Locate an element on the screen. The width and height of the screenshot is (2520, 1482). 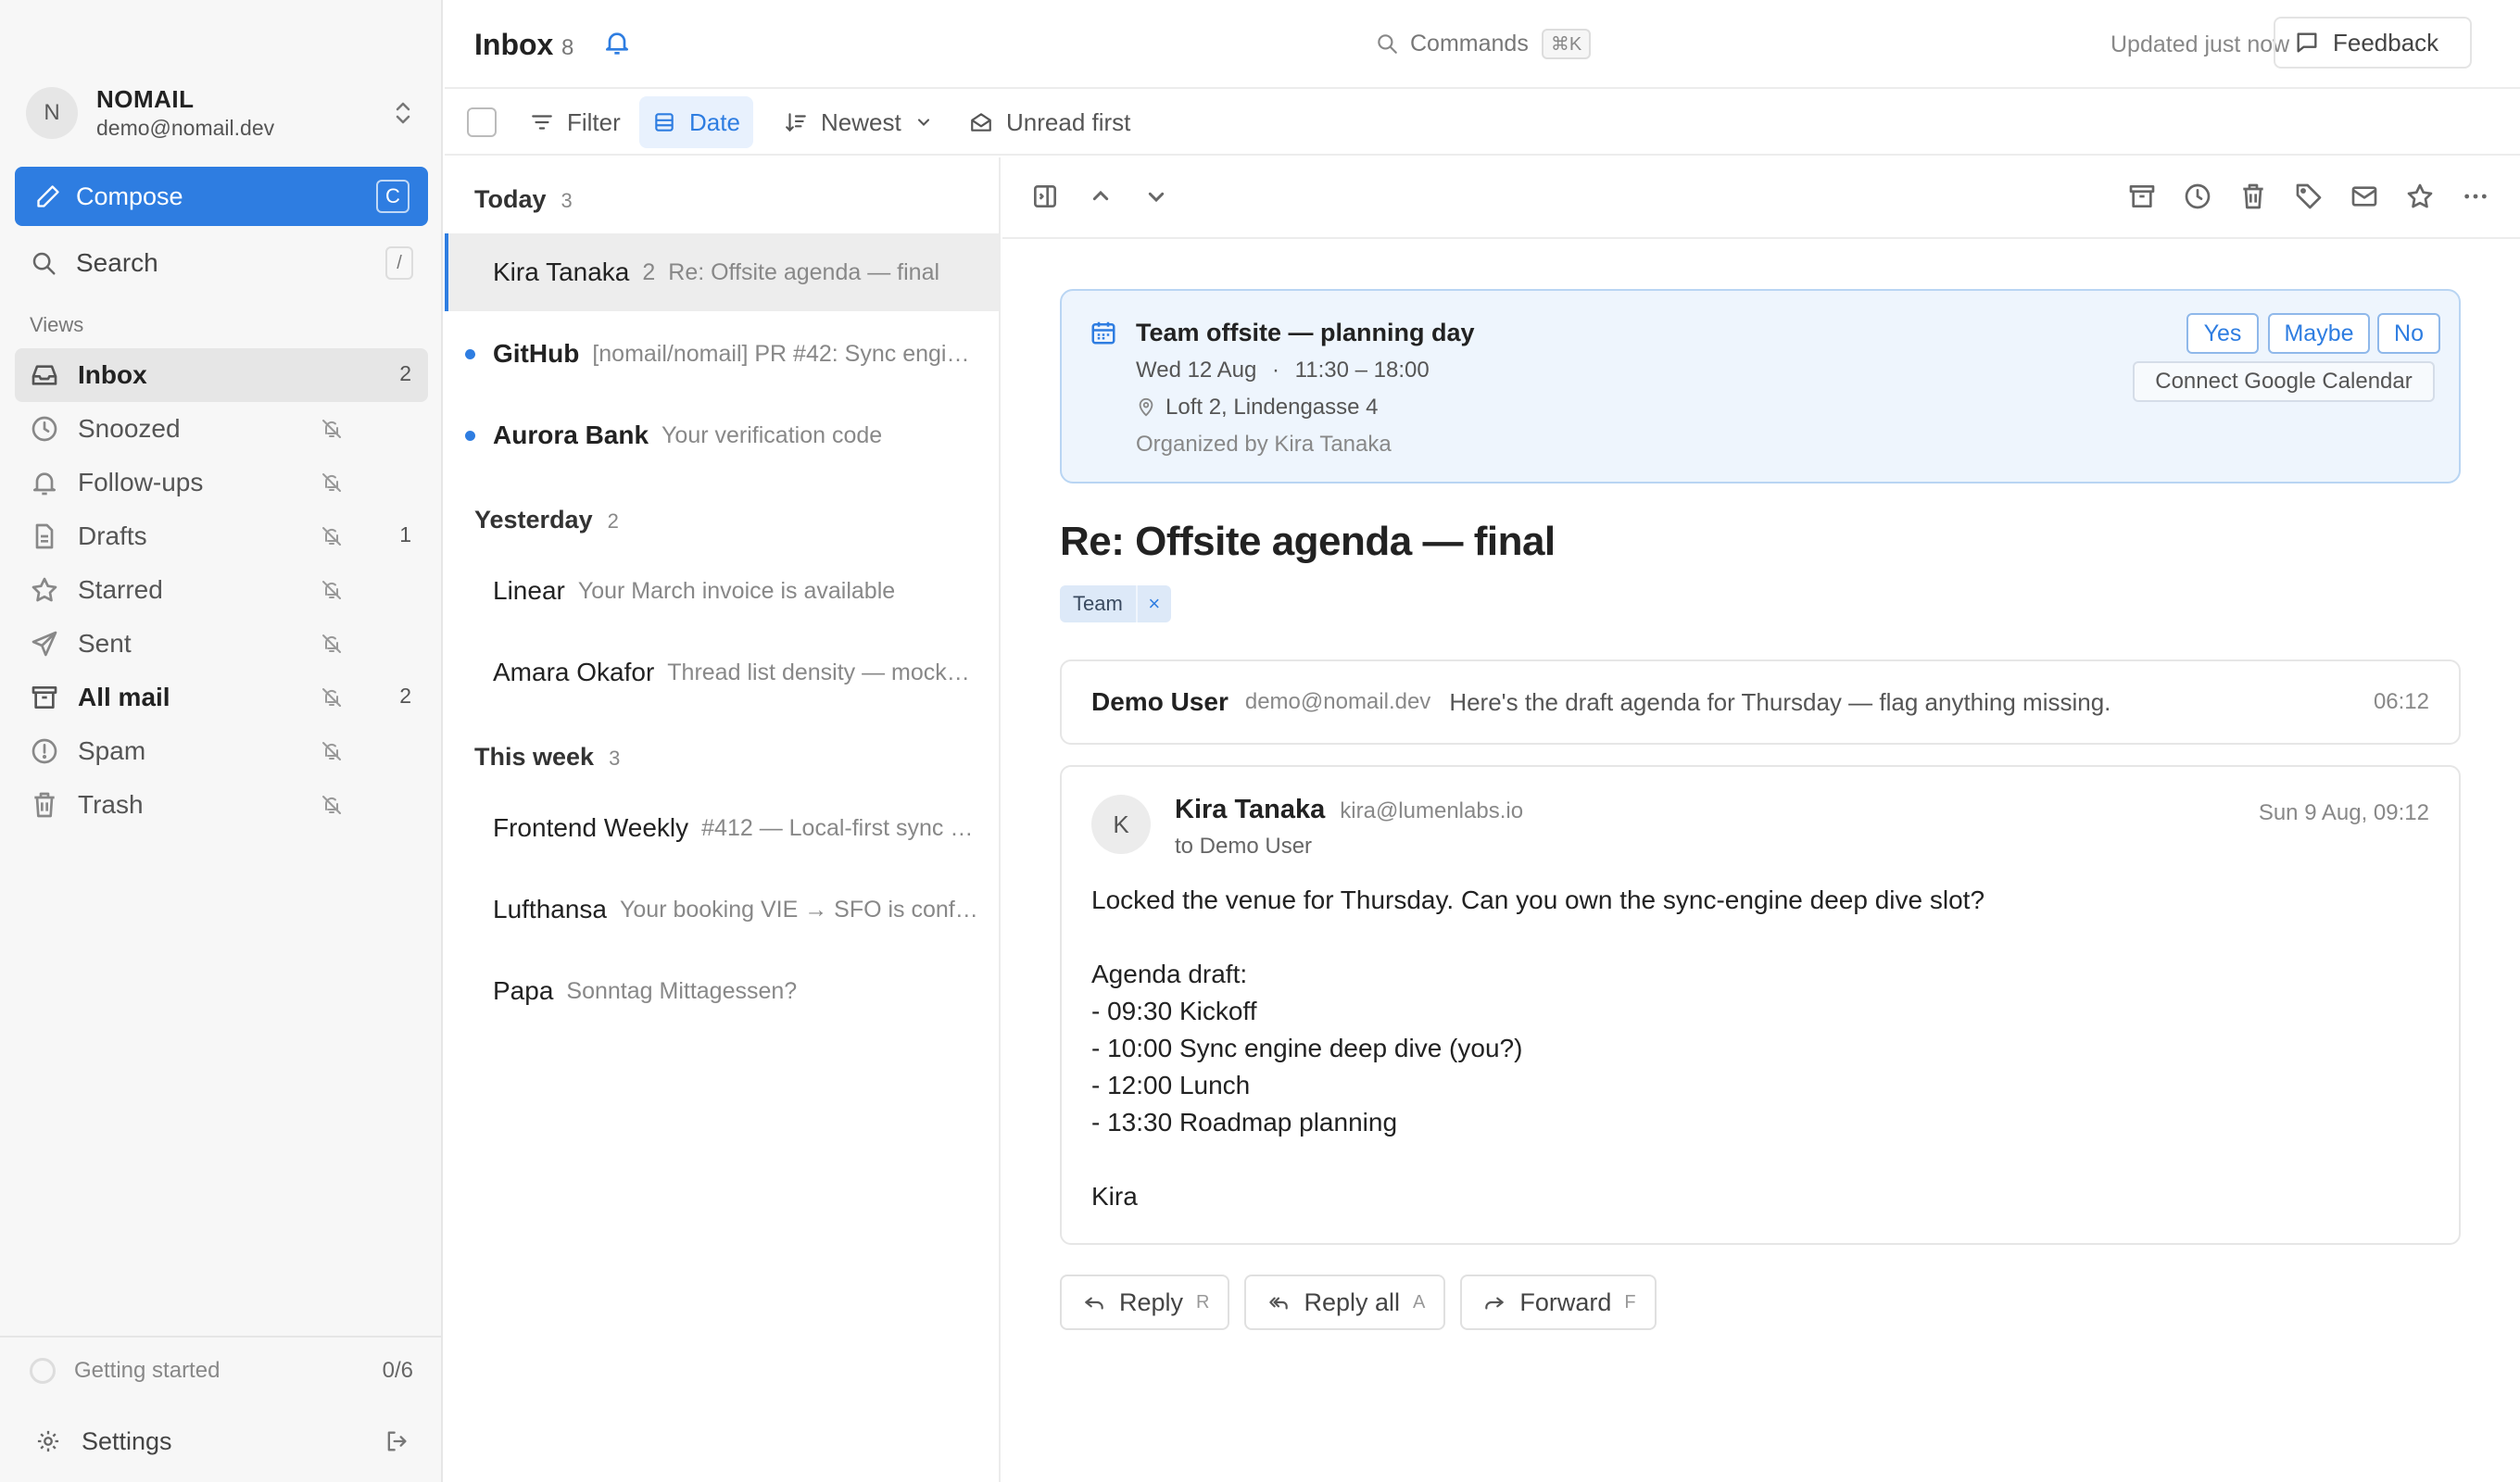
more-icon is located at coordinates (2475, 196).